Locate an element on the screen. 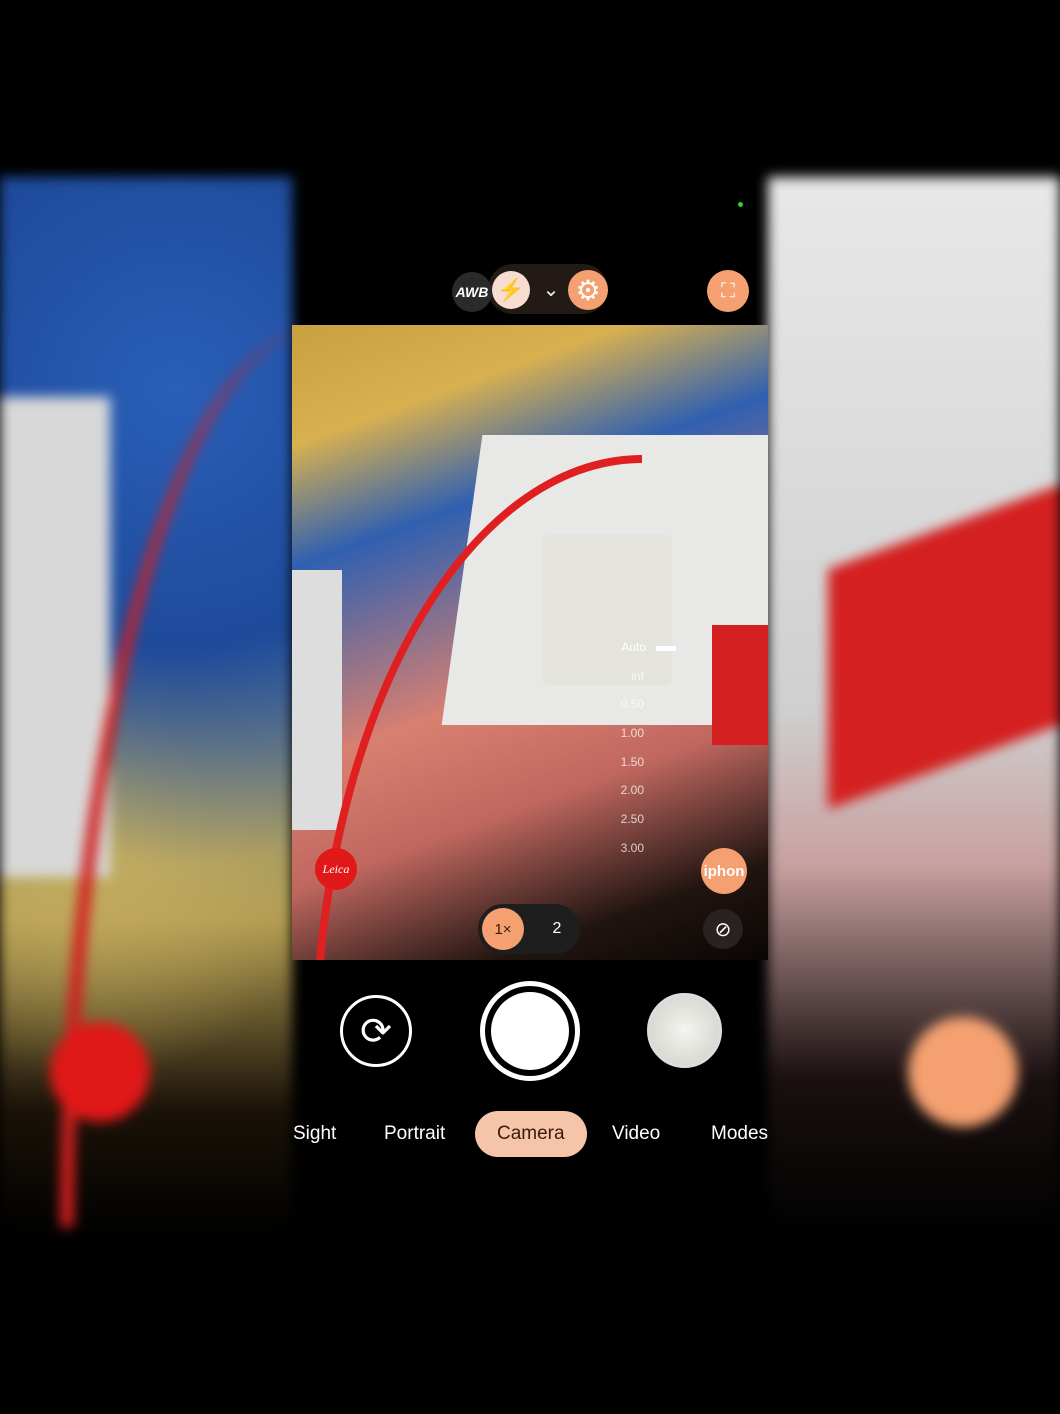  iphone-label: iphon is located at coordinates (724, 871).